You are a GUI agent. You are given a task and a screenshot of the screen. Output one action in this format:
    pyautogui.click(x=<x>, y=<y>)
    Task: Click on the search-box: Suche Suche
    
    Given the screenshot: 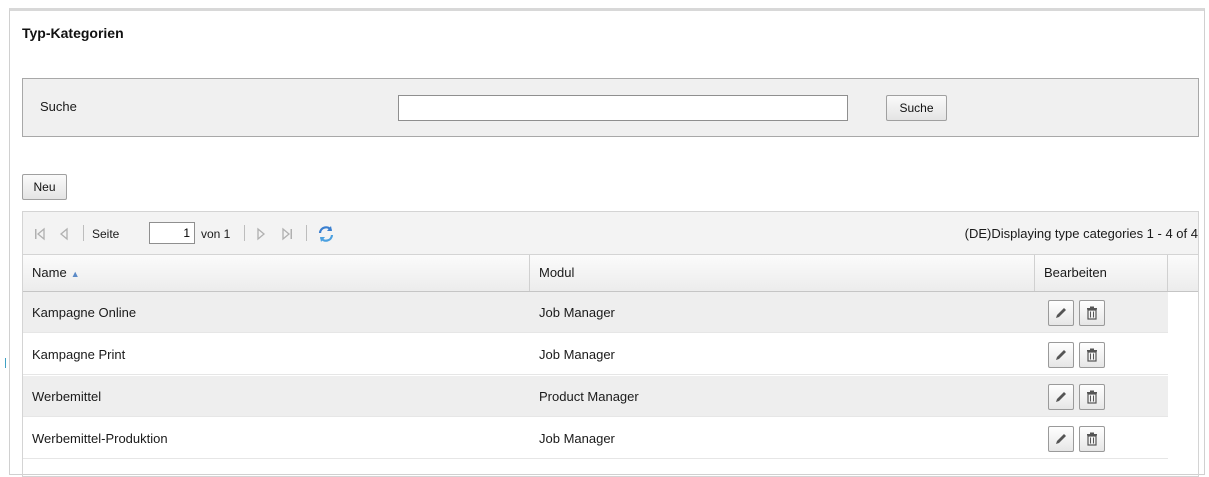 What is the action you would take?
    pyautogui.click(x=610, y=107)
    